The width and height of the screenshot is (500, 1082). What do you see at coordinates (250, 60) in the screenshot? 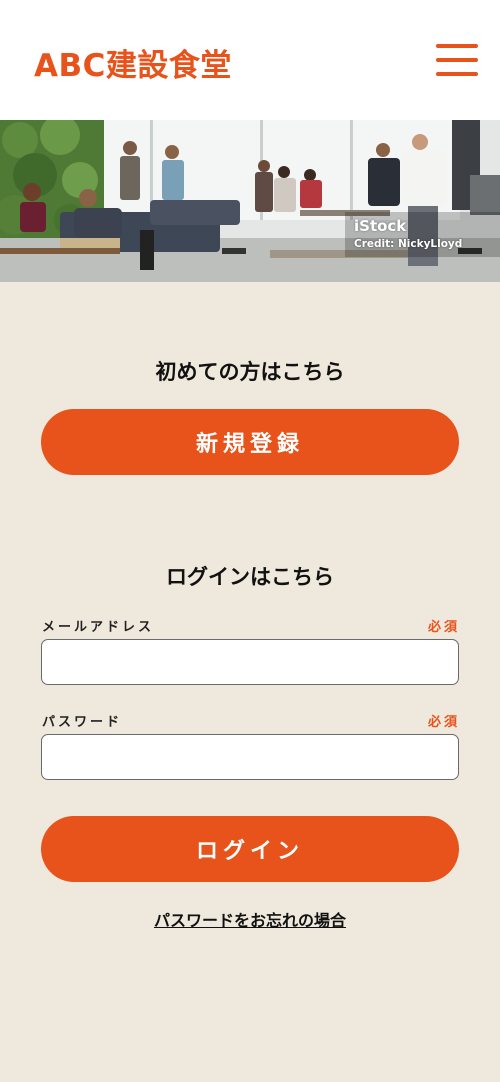
I see `app-header: ABC建設食堂` at bounding box center [250, 60].